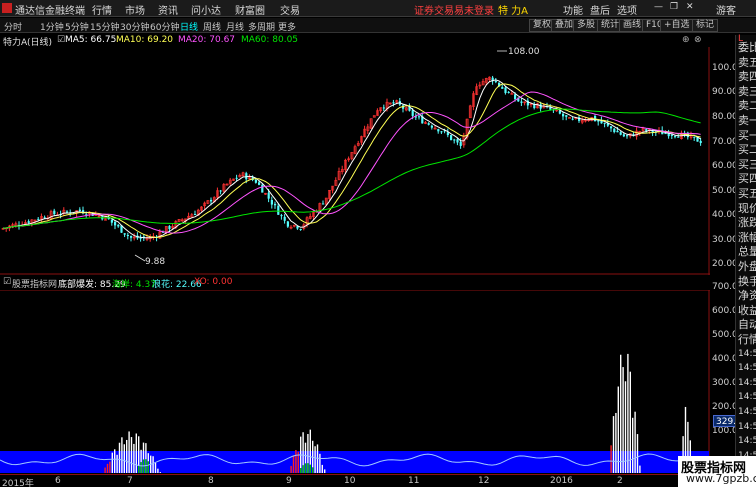  What do you see at coordinates (698, 40) in the screenshot?
I see `chart-close-icon: ⊗` at bounding box center [698, 40].